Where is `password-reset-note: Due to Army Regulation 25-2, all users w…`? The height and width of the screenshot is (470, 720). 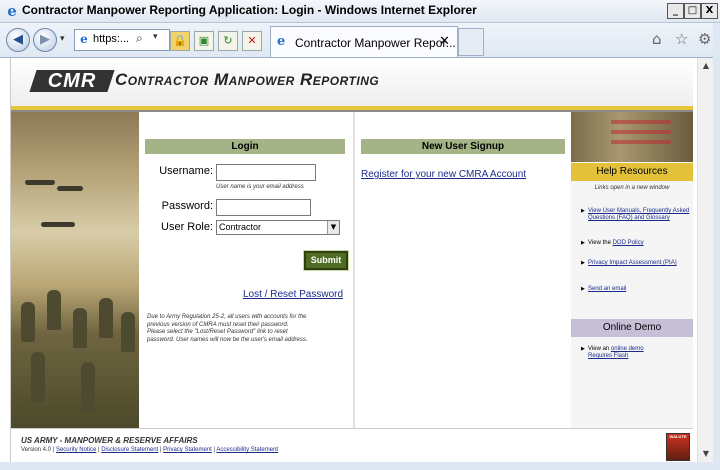
password-reset-note: Due to Army Regulation 25-2, all users w… is located at coordinates (227, 329).